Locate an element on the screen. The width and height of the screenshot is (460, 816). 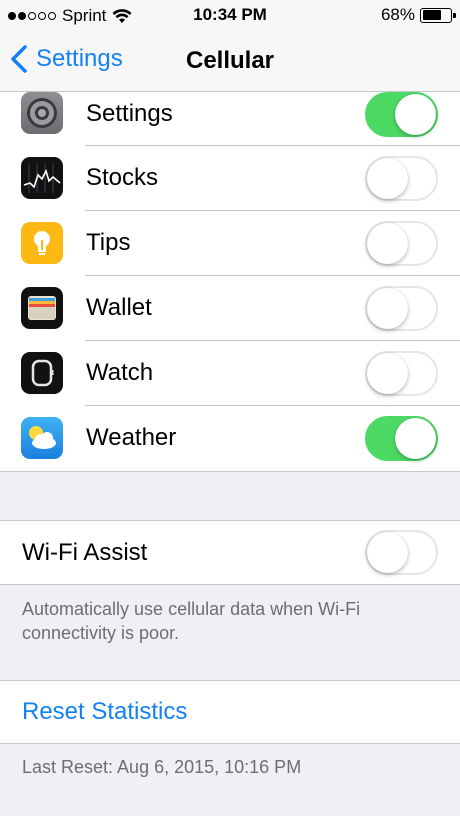
weather-cellular-toggle is located at coordinates (401, 438).